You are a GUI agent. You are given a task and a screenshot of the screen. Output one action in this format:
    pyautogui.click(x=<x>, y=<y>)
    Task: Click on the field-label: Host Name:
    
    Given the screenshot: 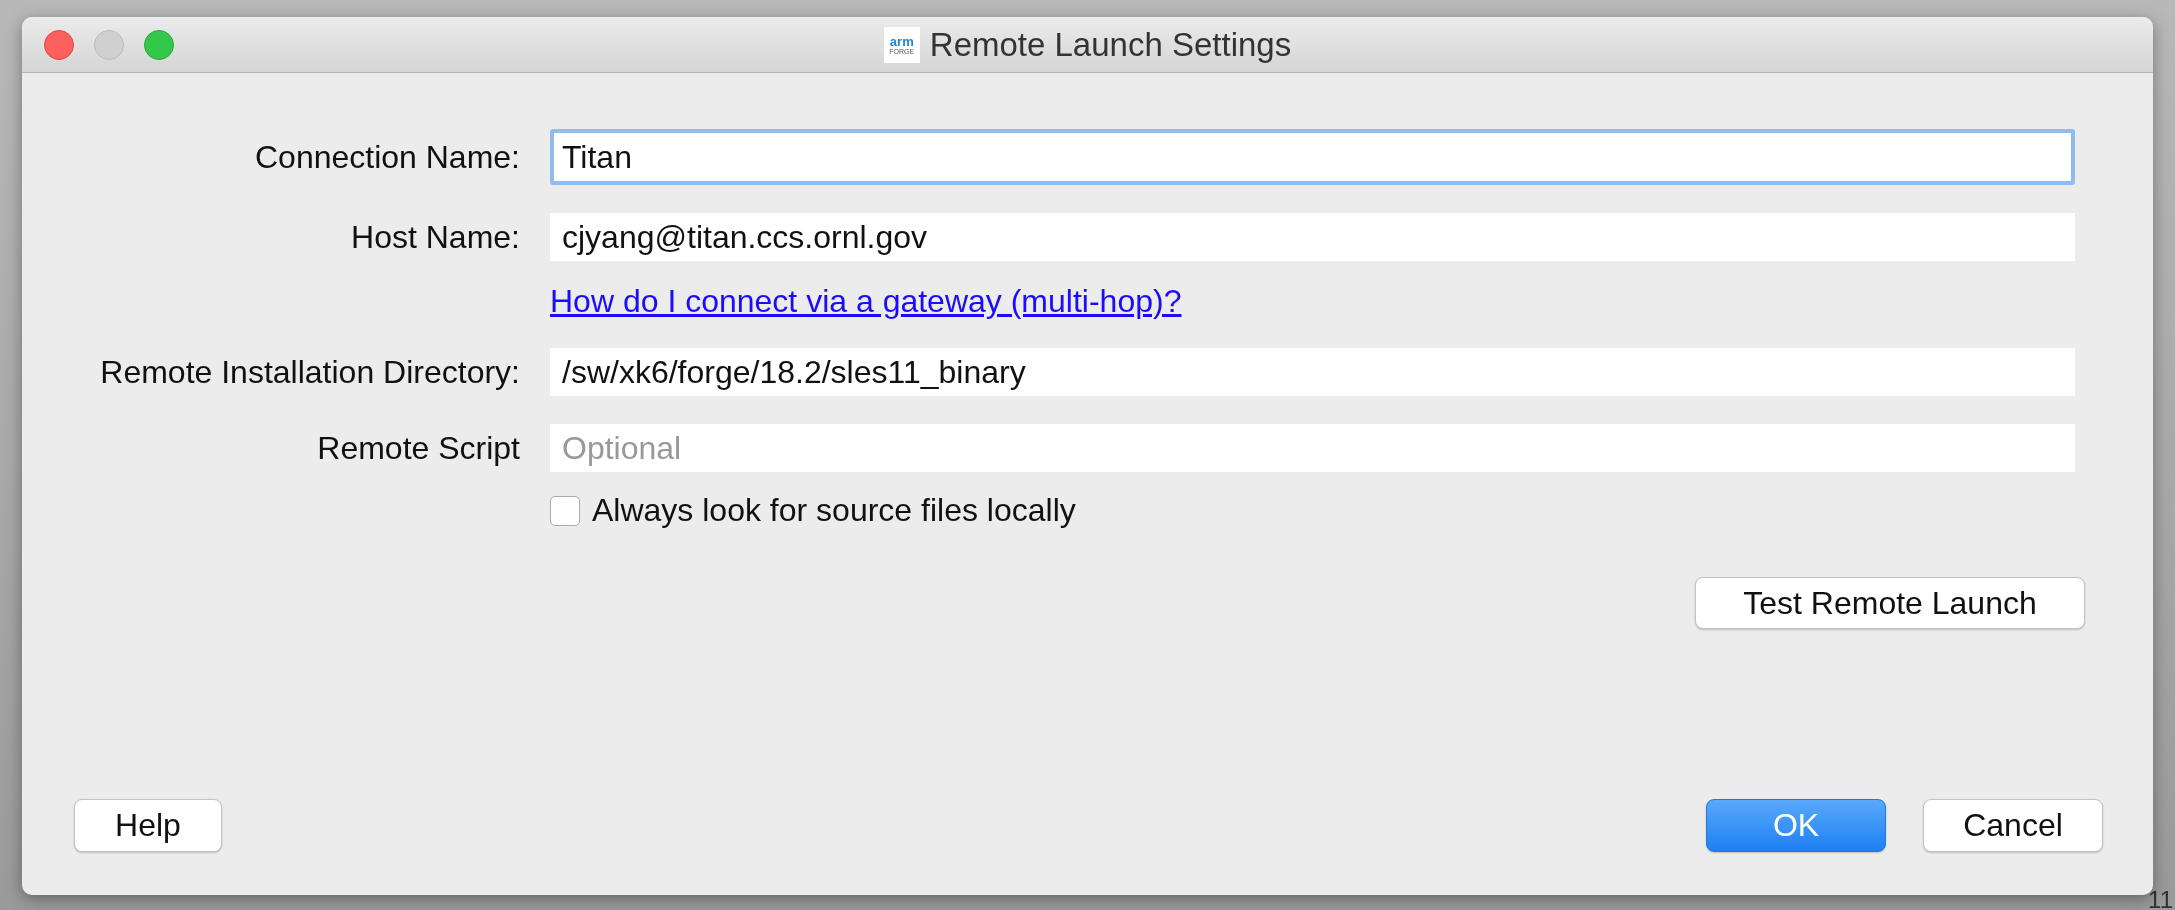 What is the action you would take?
    pyautogui.click(x=435, y=237)
    